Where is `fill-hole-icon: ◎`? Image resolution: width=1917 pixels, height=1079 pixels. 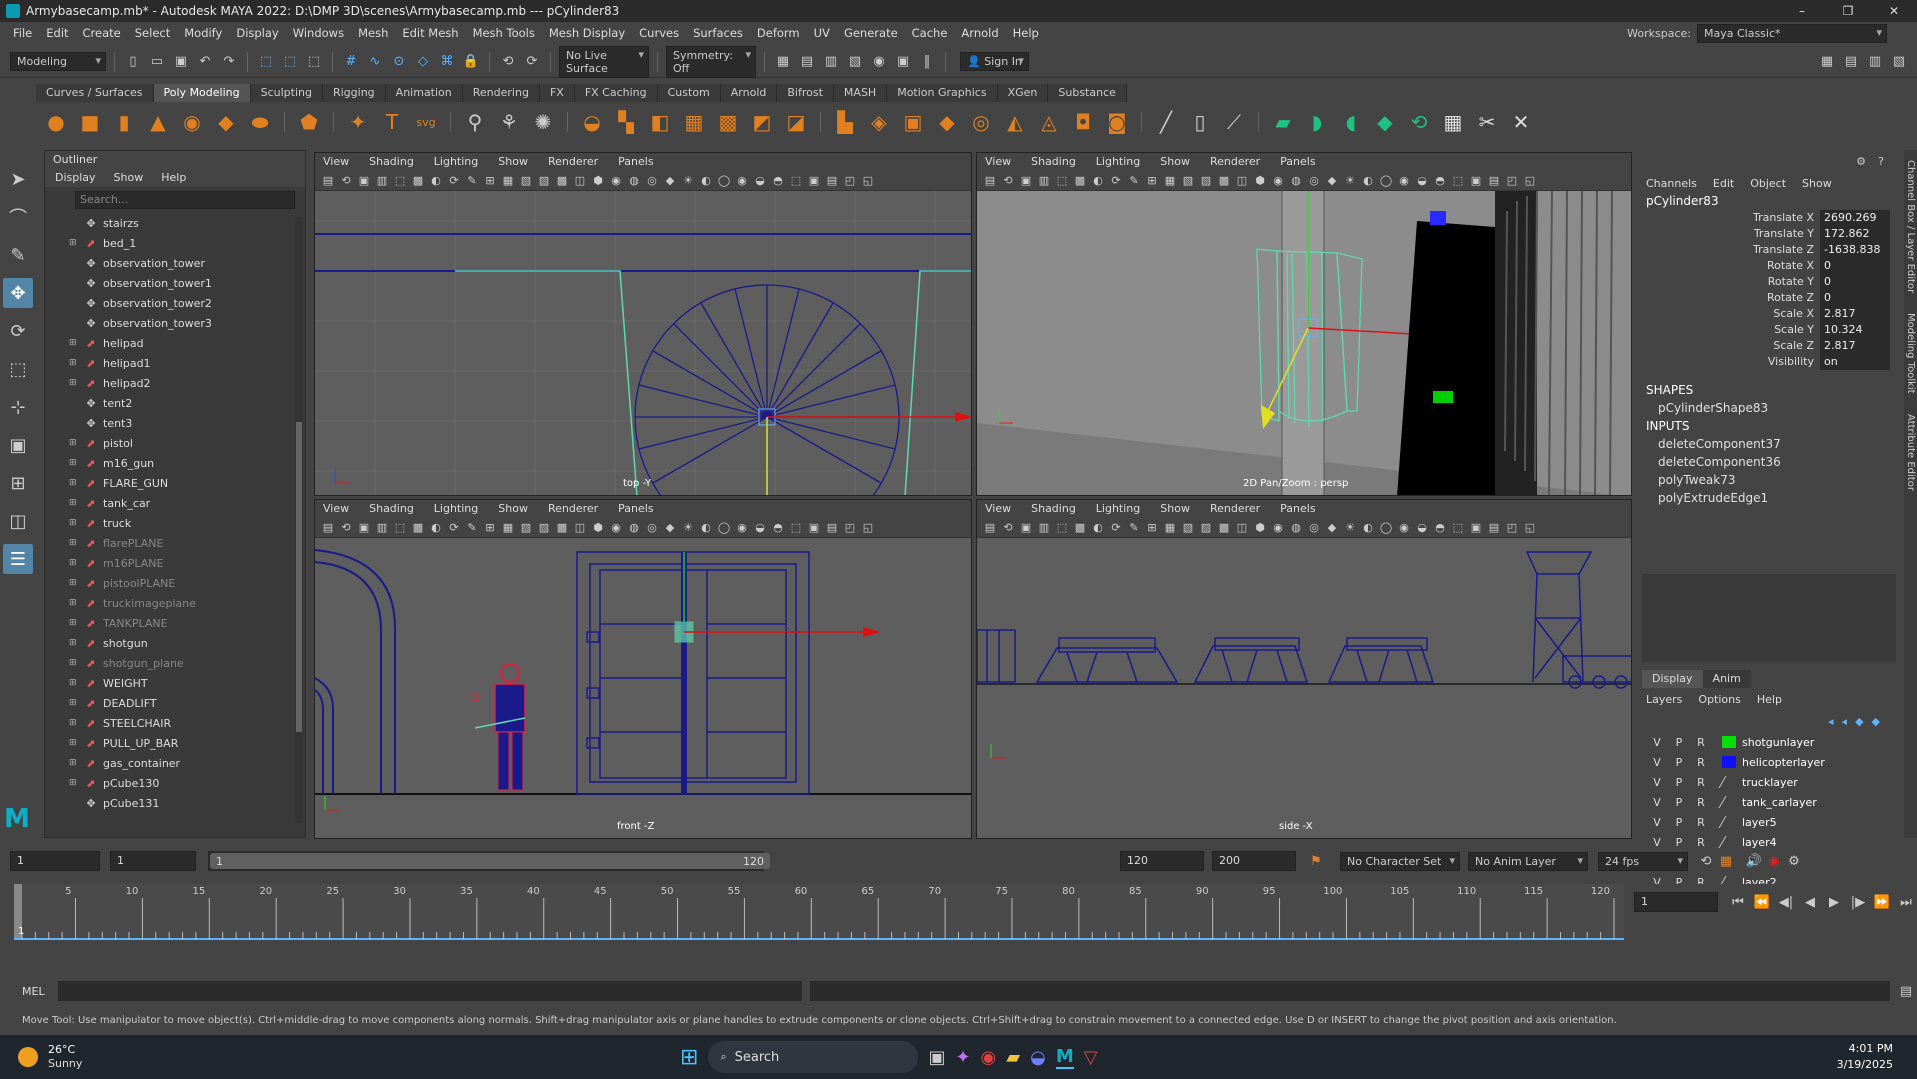 fill-hole-icon: ◎ is located at coordinates (981, 122).